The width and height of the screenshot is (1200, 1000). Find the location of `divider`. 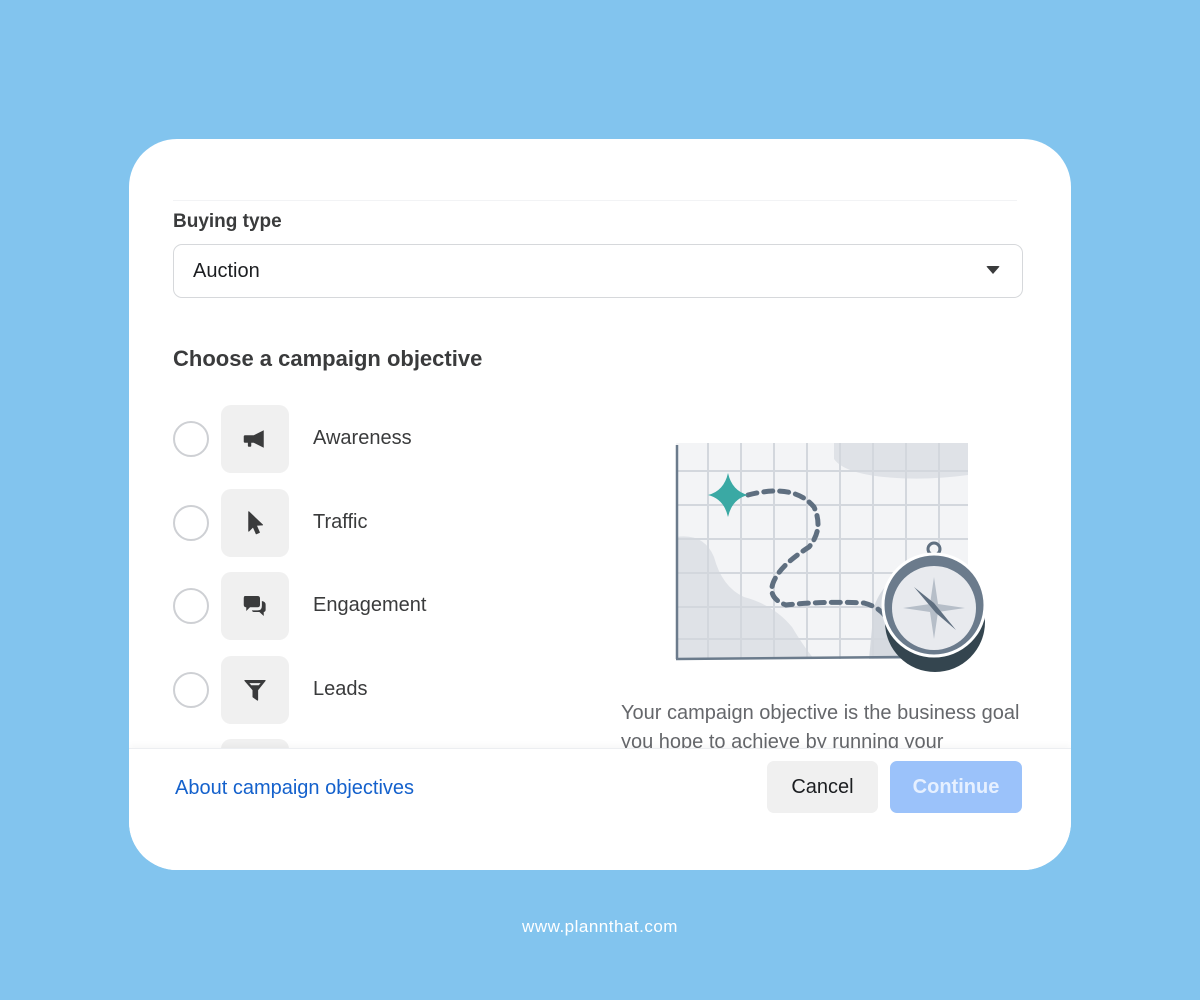

divider is located at coordinates (595, 200).